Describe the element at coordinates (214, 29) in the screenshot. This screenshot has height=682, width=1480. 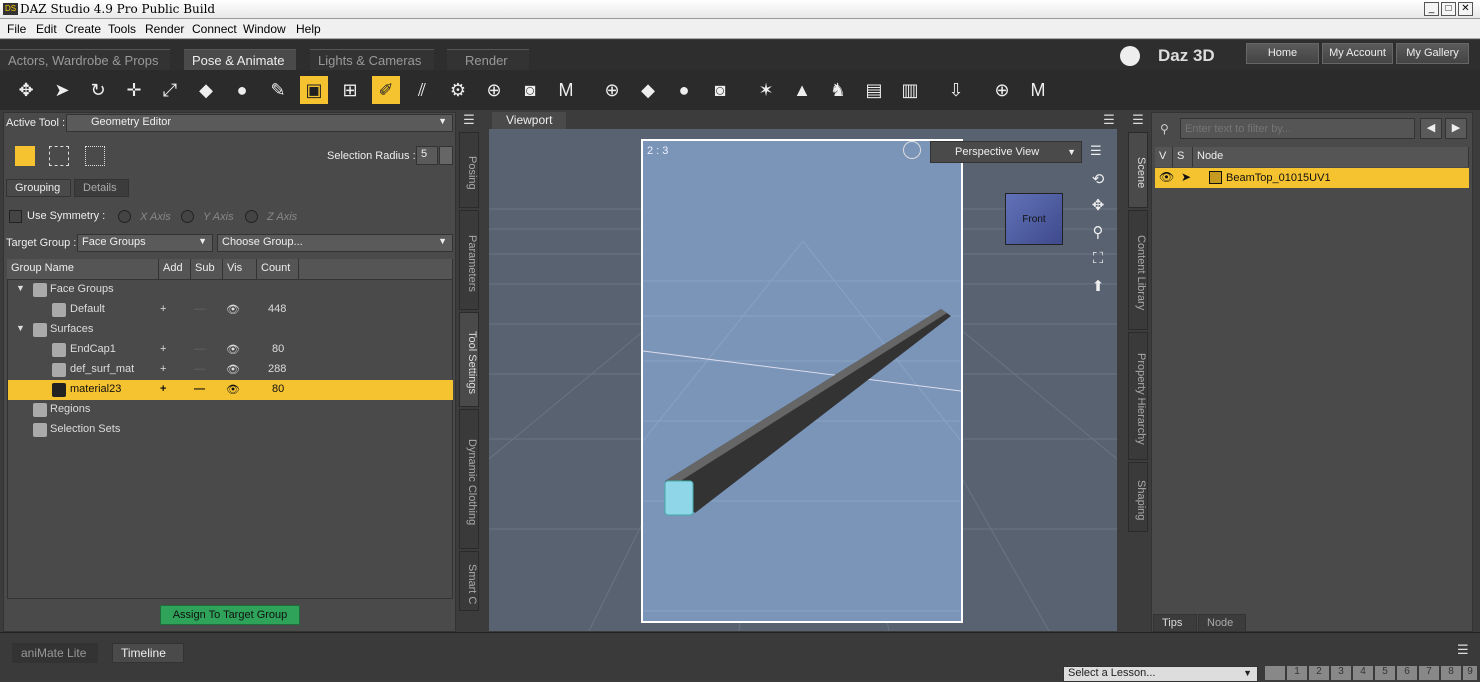
I see `menu-connect: Connect` at that location.